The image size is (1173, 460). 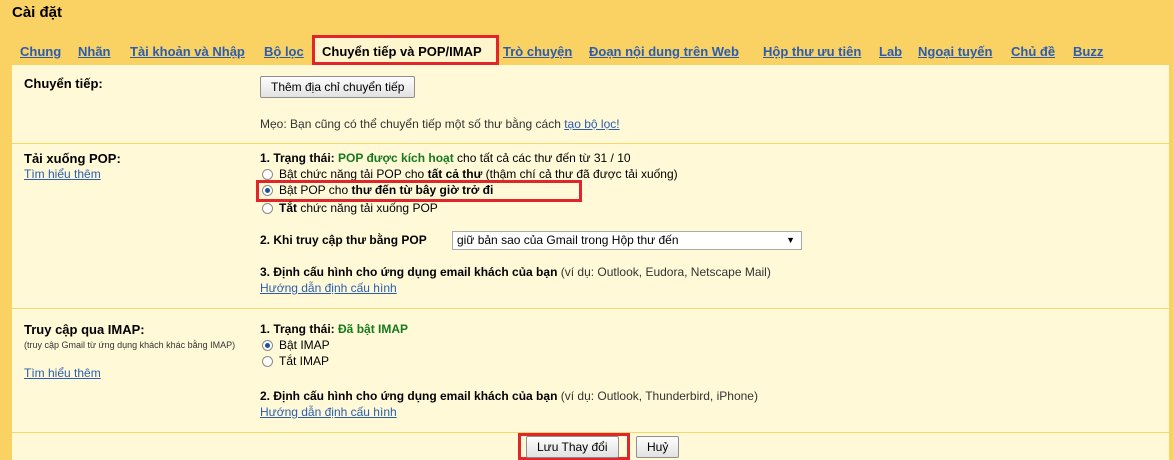 I want to click on tab-web-clips: Đoạn nội dung trên Web, so click(x=664, y=51).